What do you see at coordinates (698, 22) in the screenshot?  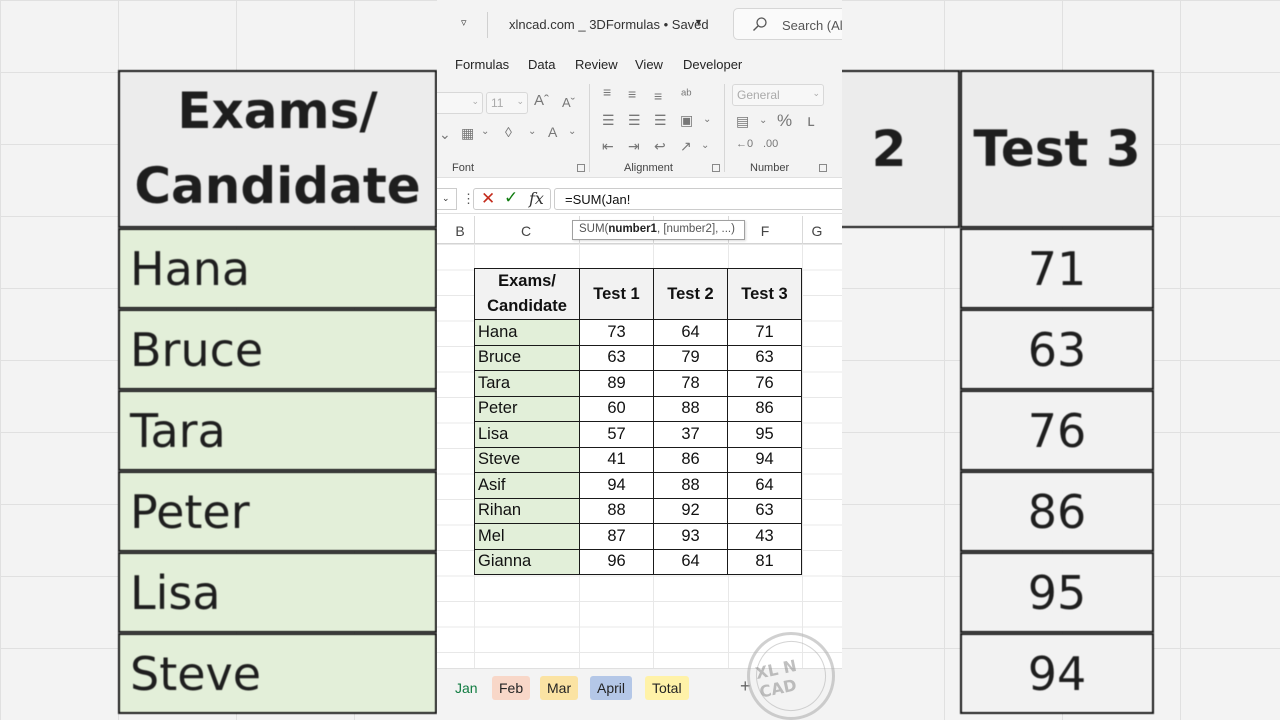 I see `chevron-down-icon: ▼` at bounding box center [698, 22].